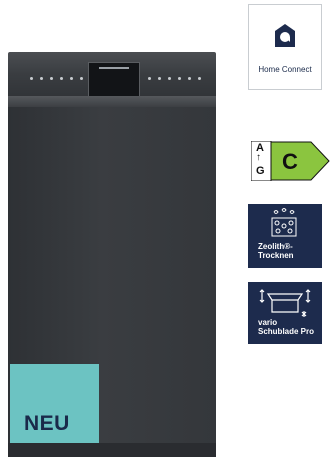 Image resolution: width=335 pixels, height=457 pixels. What do you see at coordinates (286, 327) in the screenshot?
I see `vario-drawer-label: vario Schublade Pro` at bounding box center [286, 327].